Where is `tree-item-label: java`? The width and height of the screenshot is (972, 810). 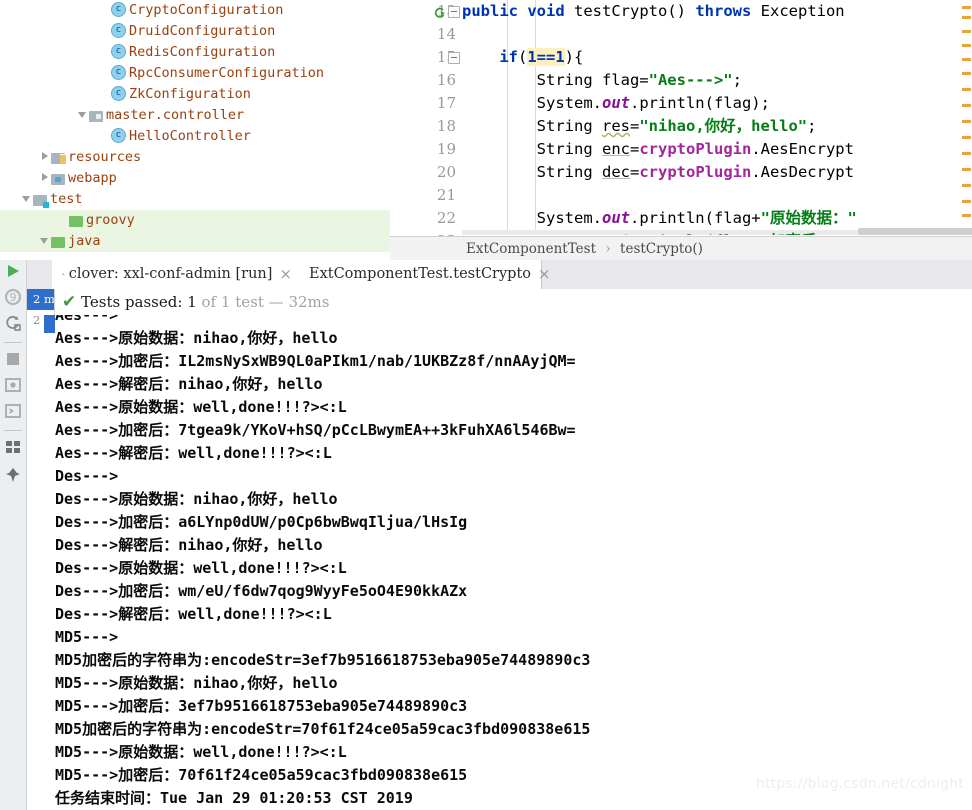
tree-item-label: java is located at coordinates (84, 241).